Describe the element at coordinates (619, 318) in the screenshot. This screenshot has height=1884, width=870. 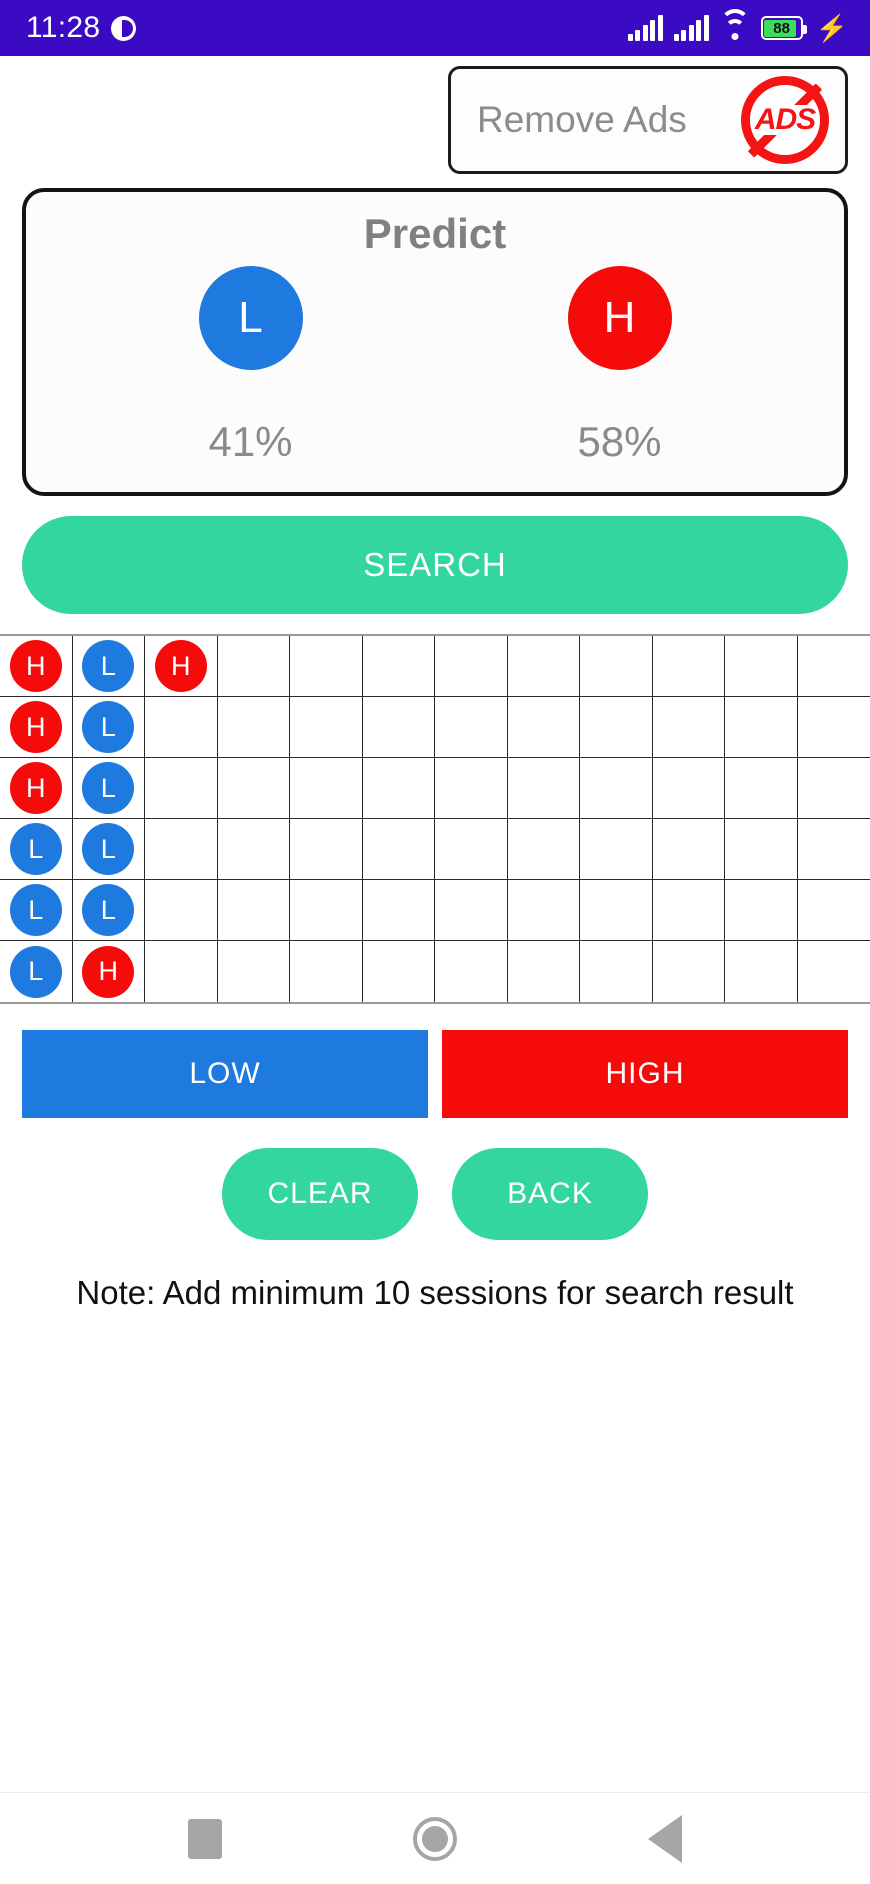
I see `predict-high-bubble: H` at that location.